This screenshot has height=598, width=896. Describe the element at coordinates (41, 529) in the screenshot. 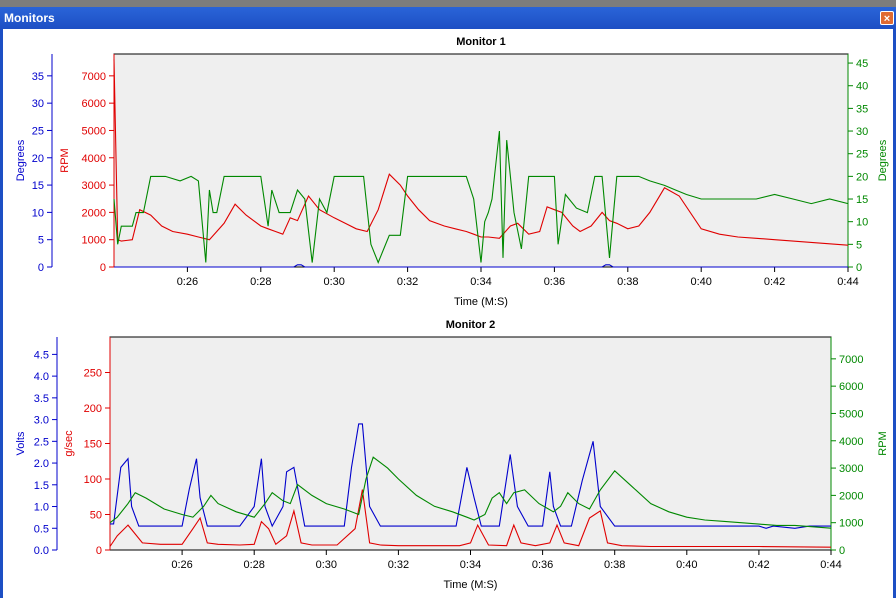

I see `y-tick-label: 0.5` at that location.